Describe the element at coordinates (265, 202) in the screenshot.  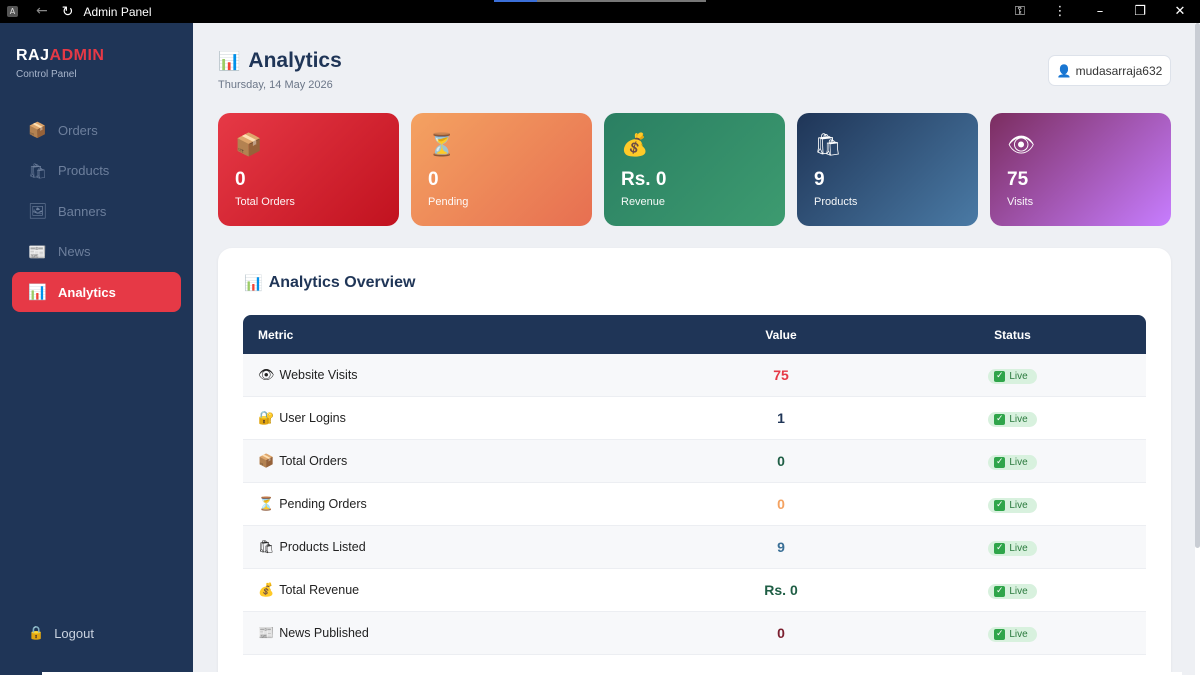
I see `stat-label: Total Orders` at that location.